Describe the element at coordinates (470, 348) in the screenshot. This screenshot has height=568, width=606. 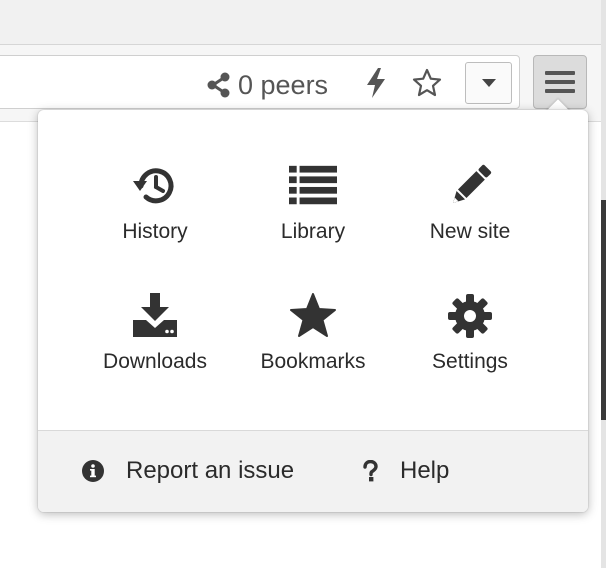
I see `menu-item-settings: Settings` at that location.